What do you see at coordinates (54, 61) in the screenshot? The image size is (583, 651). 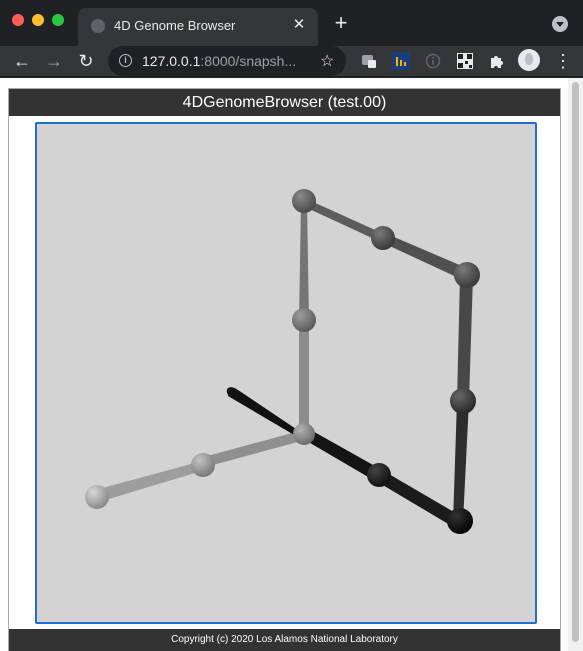 I see `forward-arrow-icon: →` at bounding box center [54, 61].